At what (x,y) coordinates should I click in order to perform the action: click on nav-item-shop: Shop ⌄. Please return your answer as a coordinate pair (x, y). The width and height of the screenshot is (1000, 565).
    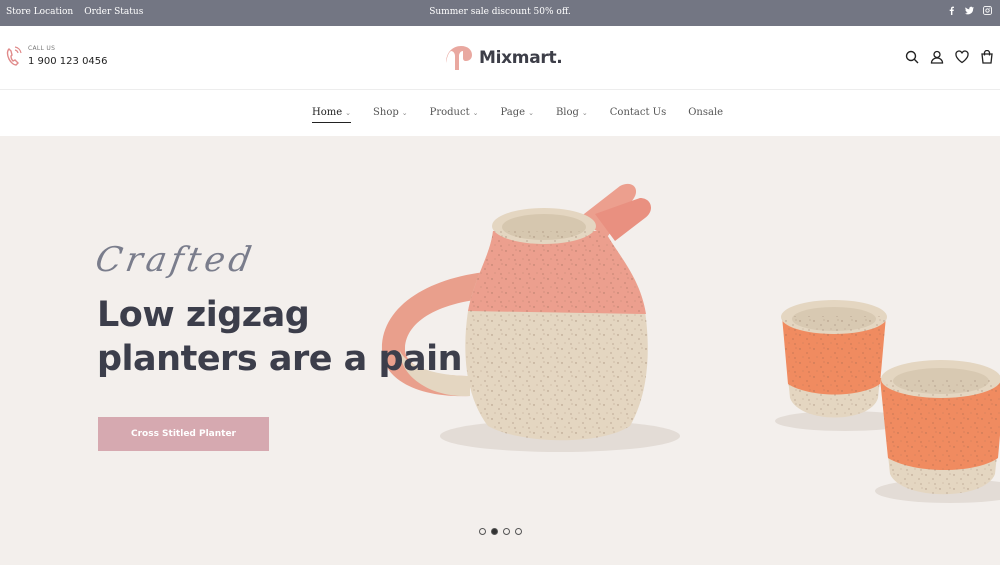
    Looking at the image, I should click on (390, 112).